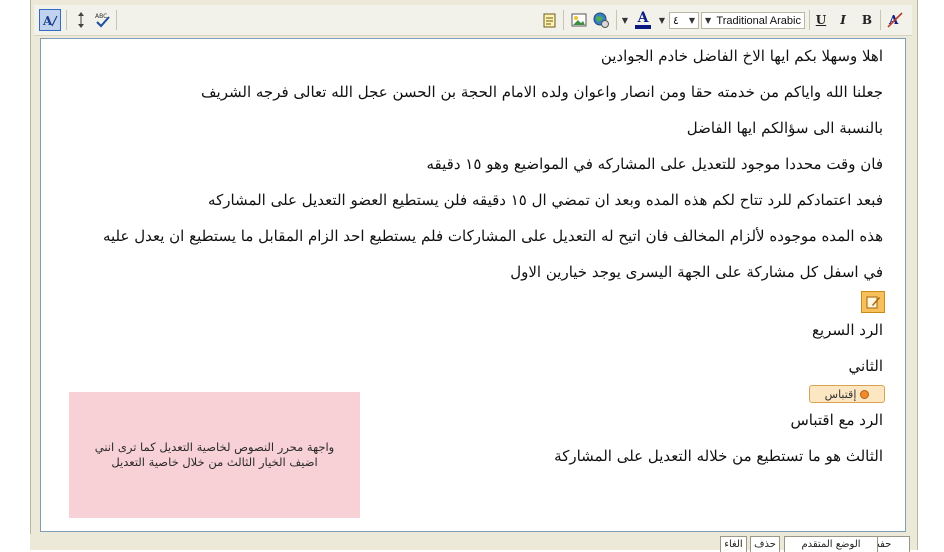 The height and width of the screenshot is (552, 944). I want to click on font-name-value: Traditional Arabic, so click(758, 20).